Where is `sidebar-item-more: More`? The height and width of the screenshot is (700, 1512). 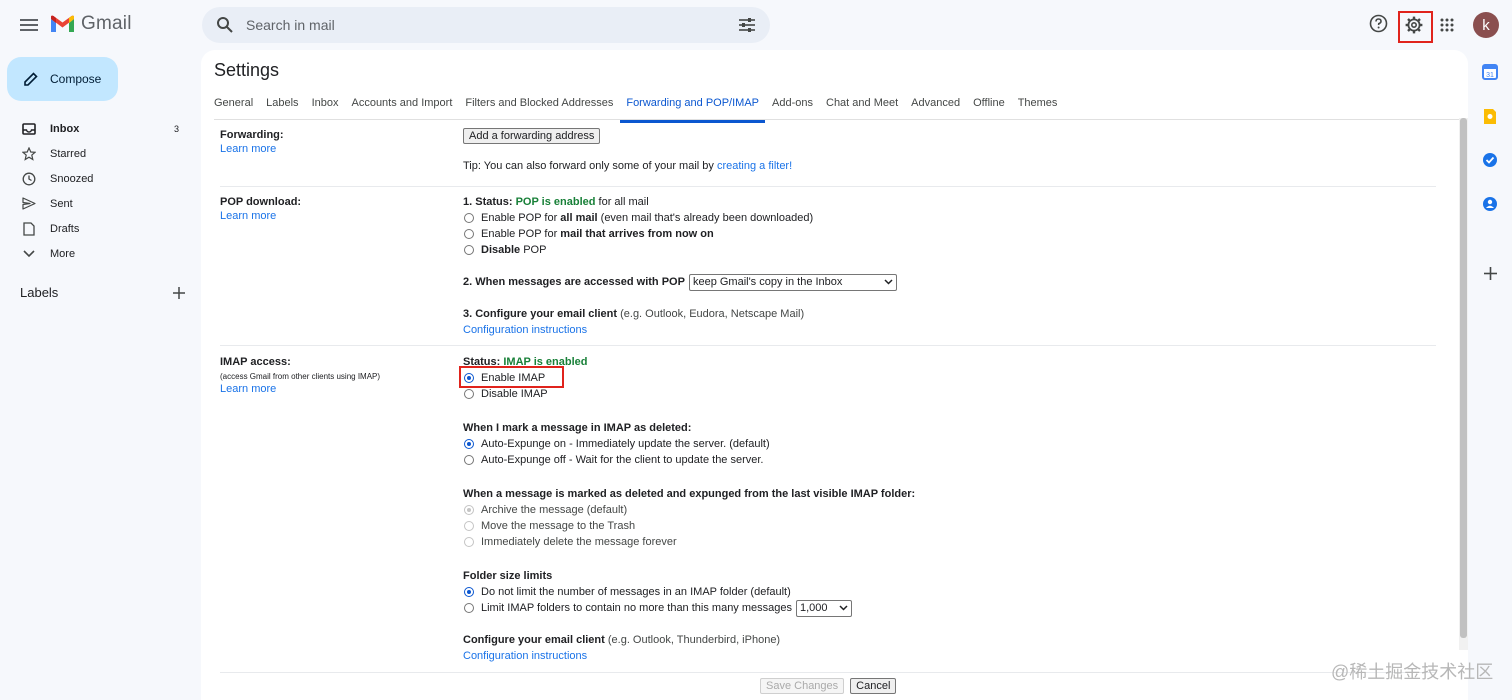
sidebar-item-more: More is located at coordinates (97, 253).